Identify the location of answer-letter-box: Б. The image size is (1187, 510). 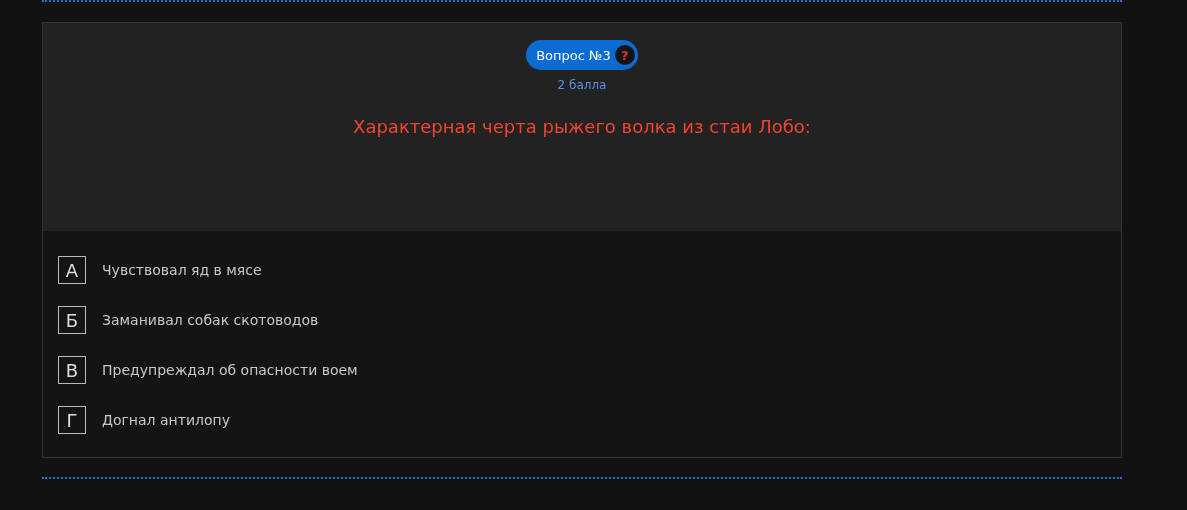
(72, 320).